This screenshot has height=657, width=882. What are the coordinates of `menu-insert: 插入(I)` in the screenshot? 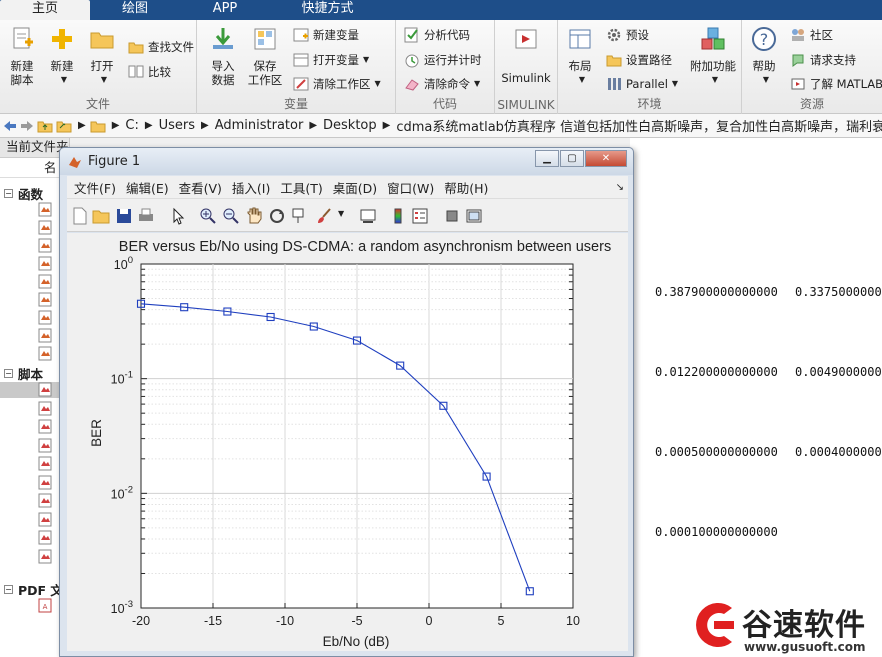 It's located at (251, 187).